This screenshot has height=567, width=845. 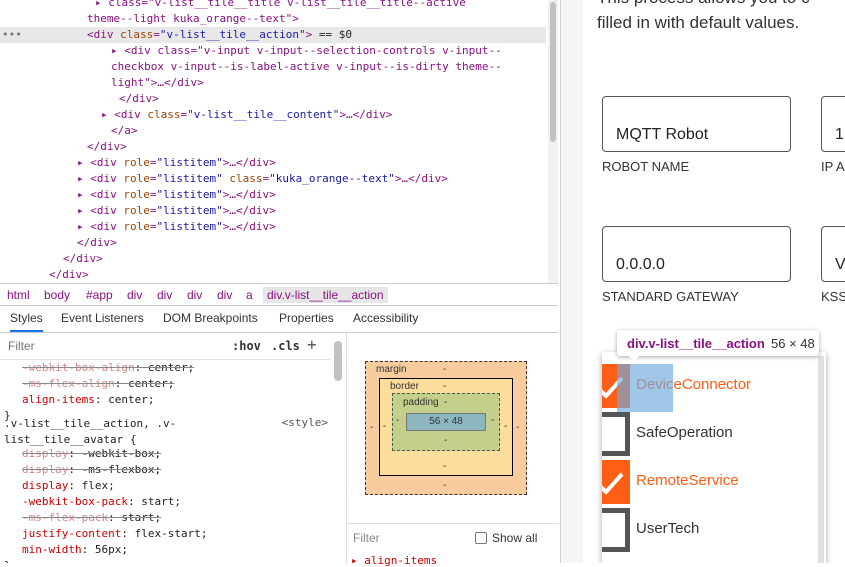 What do you see at coordinates (698, 22) in the screenshot?
I see `description-line-2: filled in with default values.` at bounding box center [698, 22].